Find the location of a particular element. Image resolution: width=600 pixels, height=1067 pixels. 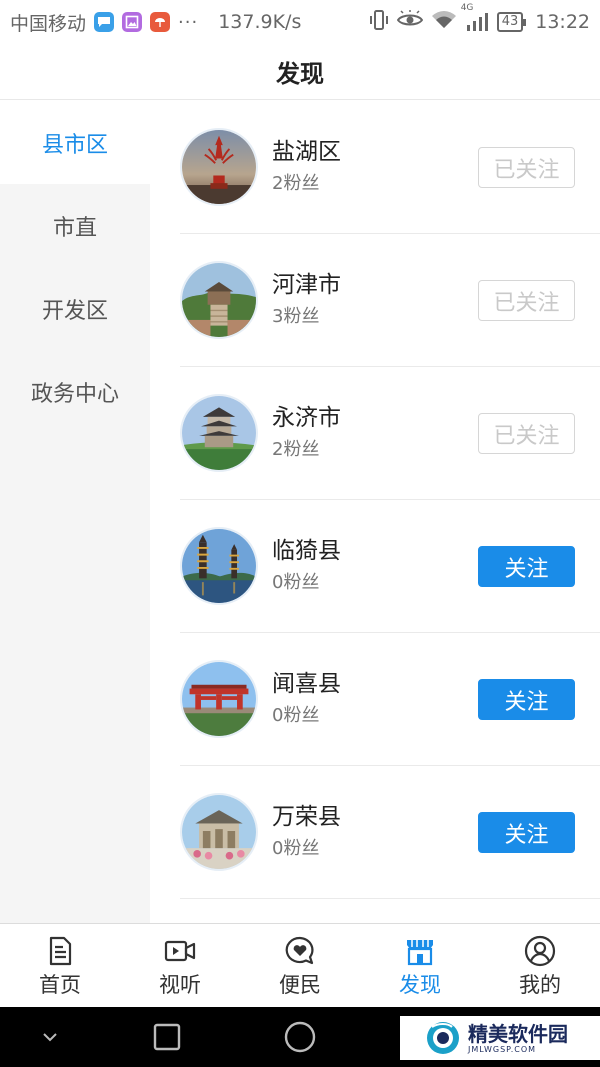

message-app-icon is located at coordinates (104, 22).